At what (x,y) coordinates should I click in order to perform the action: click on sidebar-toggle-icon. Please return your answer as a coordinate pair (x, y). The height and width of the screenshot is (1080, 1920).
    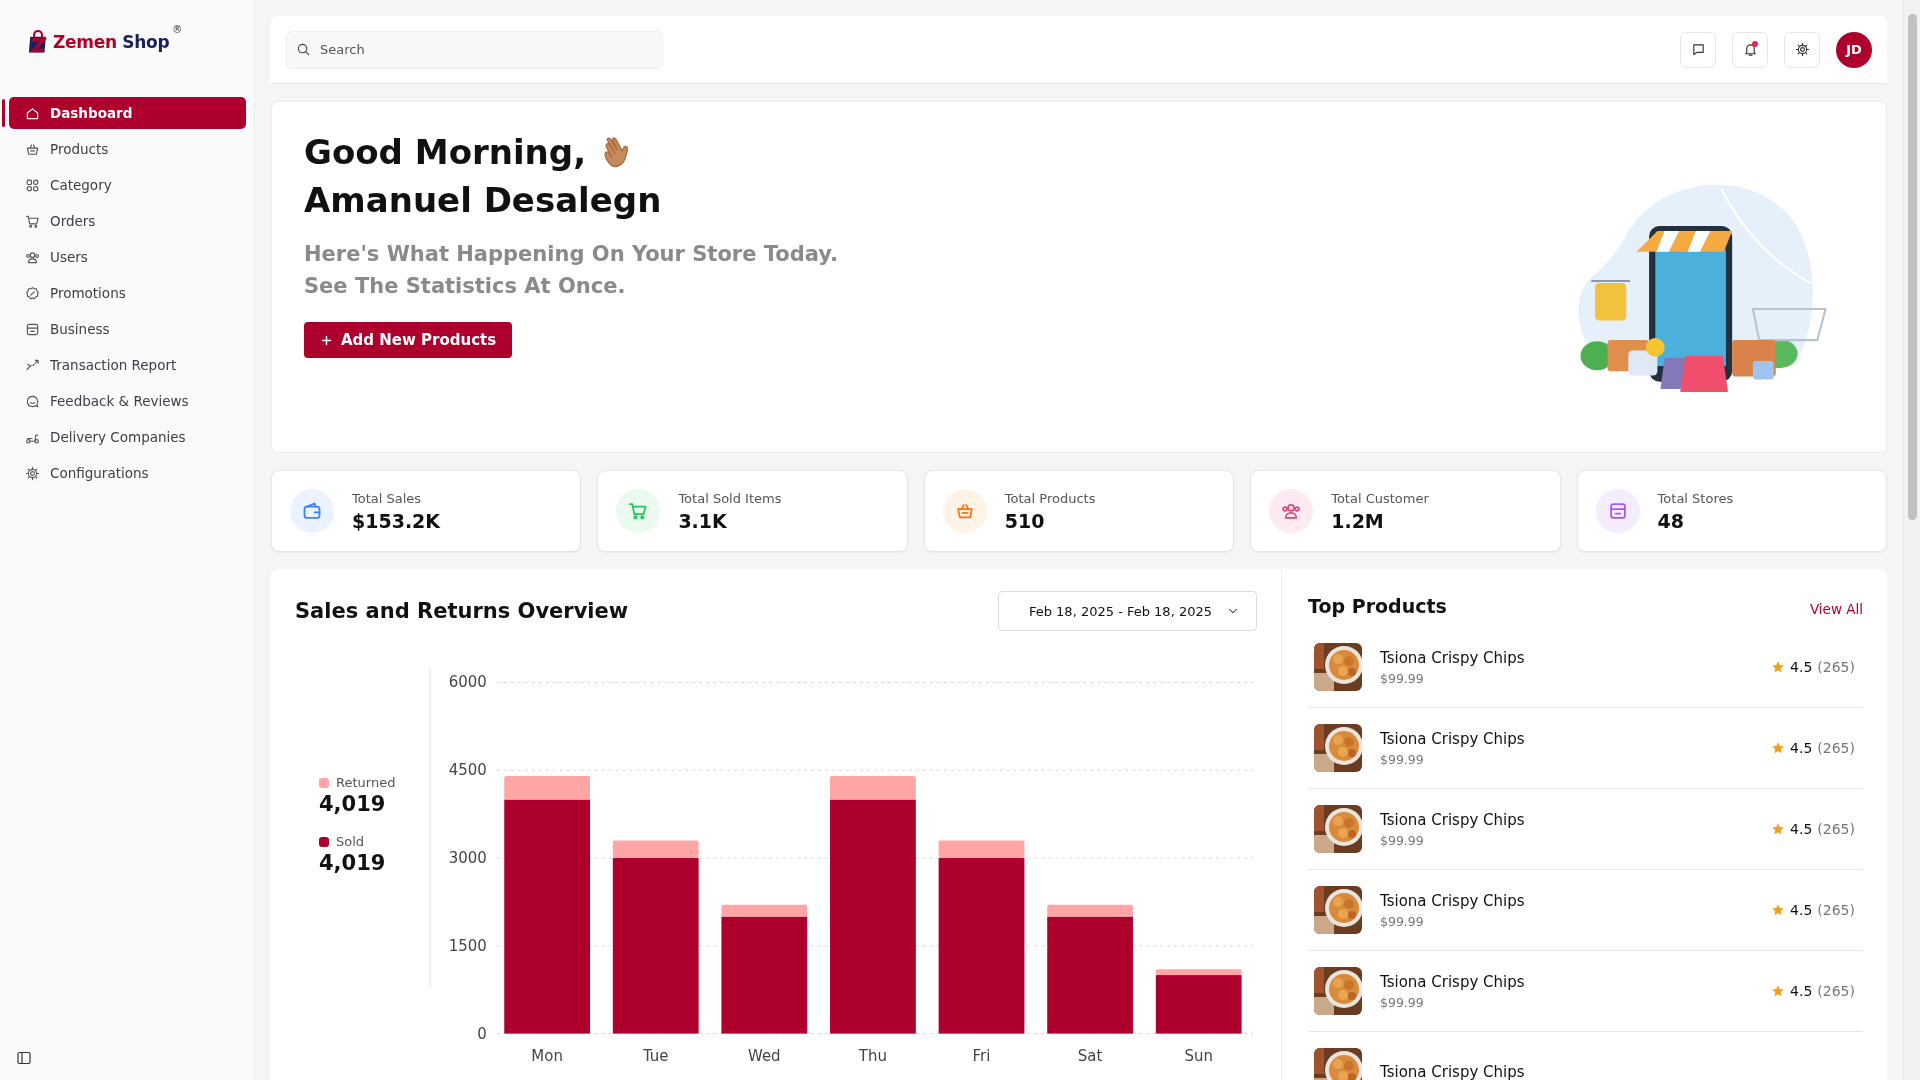
    Looking at the image, I should click on (24, 1058).